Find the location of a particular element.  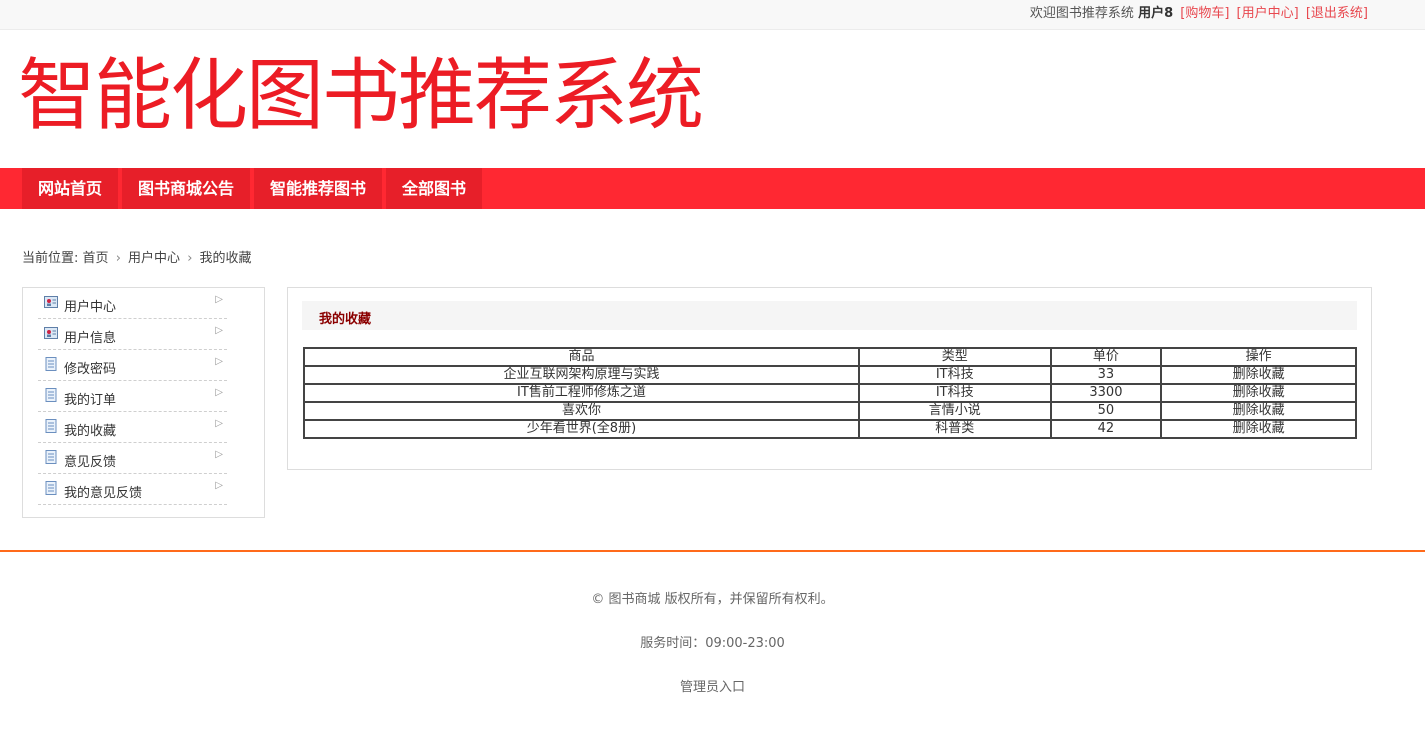

username: 用户8 is located at coordinates (1156, 13).